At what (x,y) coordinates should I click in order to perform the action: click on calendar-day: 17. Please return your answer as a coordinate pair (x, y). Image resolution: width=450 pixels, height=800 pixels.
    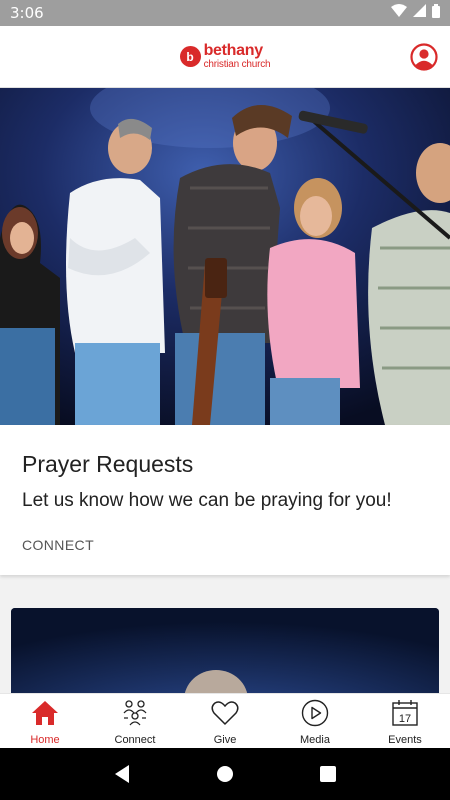
    Looking at the image, I should click on (405, 719).